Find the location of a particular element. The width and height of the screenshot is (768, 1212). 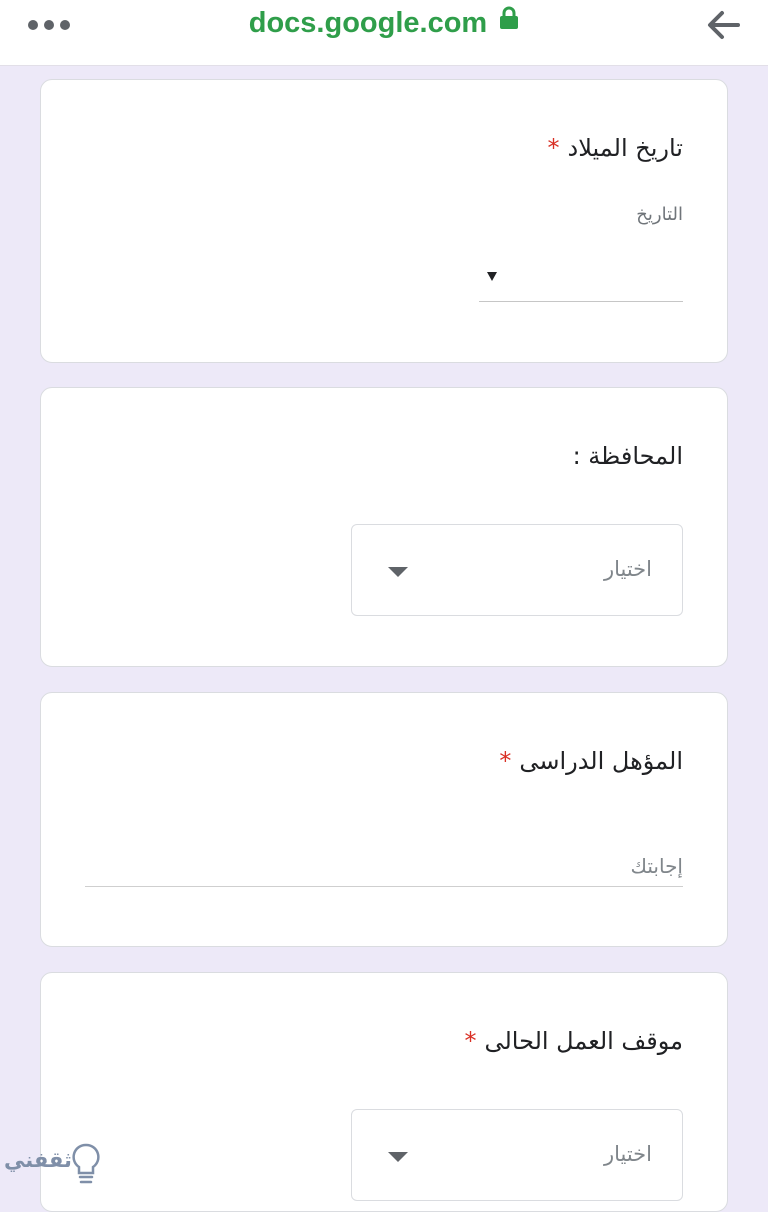

date-sub-label: التاريخ is located at coordinates (659, 214).